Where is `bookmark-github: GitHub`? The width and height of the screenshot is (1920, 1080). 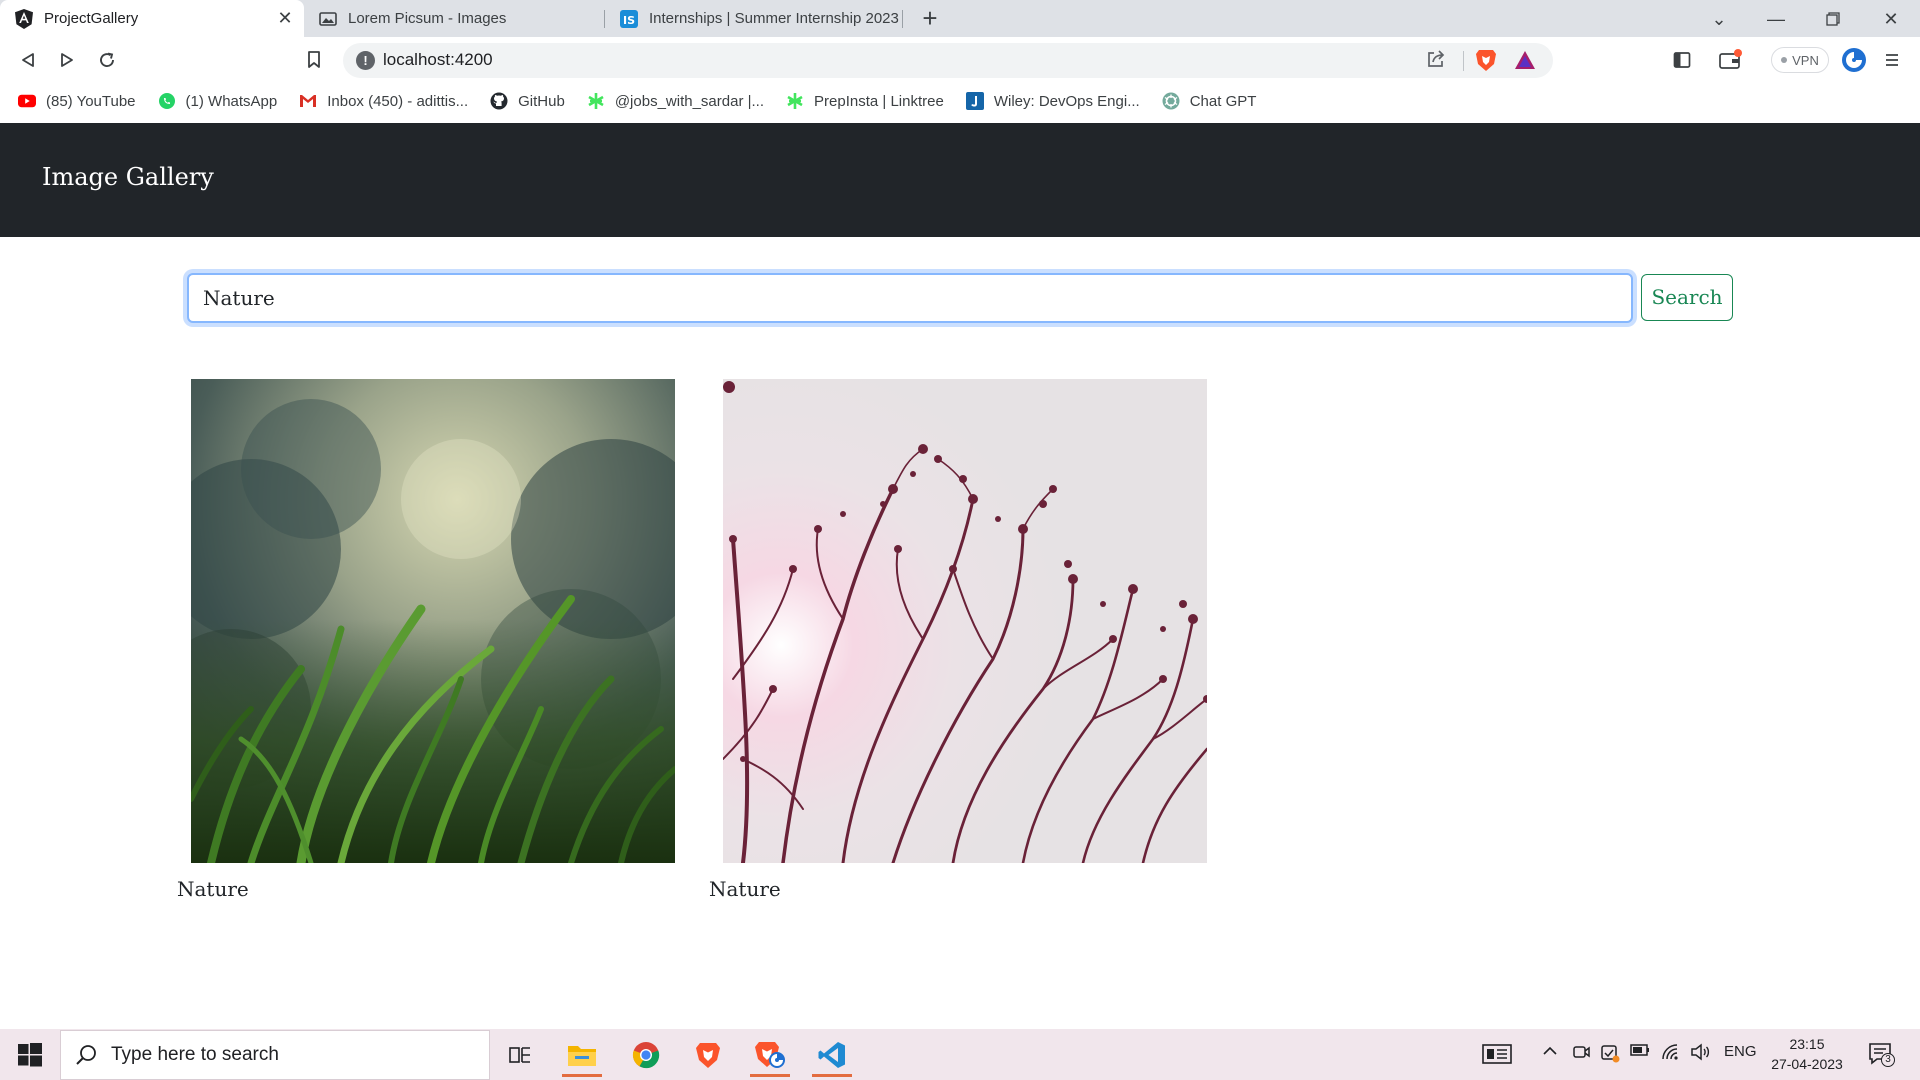 bookmark-github: GitHub is located at coordinates (527, 101).